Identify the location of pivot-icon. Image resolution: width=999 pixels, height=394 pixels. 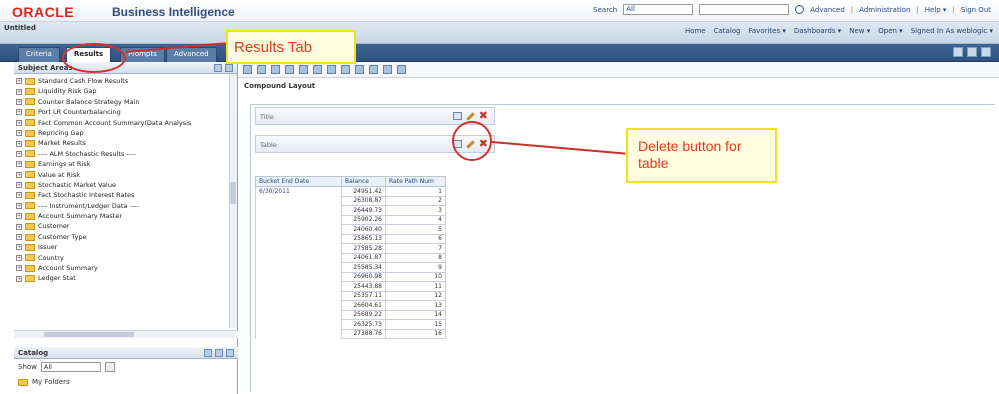
(373, 69).